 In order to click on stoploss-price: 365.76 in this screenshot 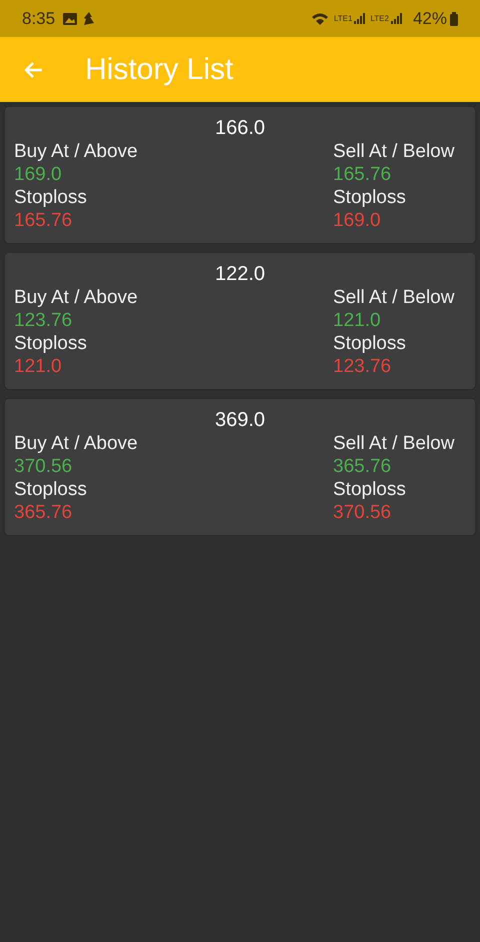, I will do `click(43, 512)`.